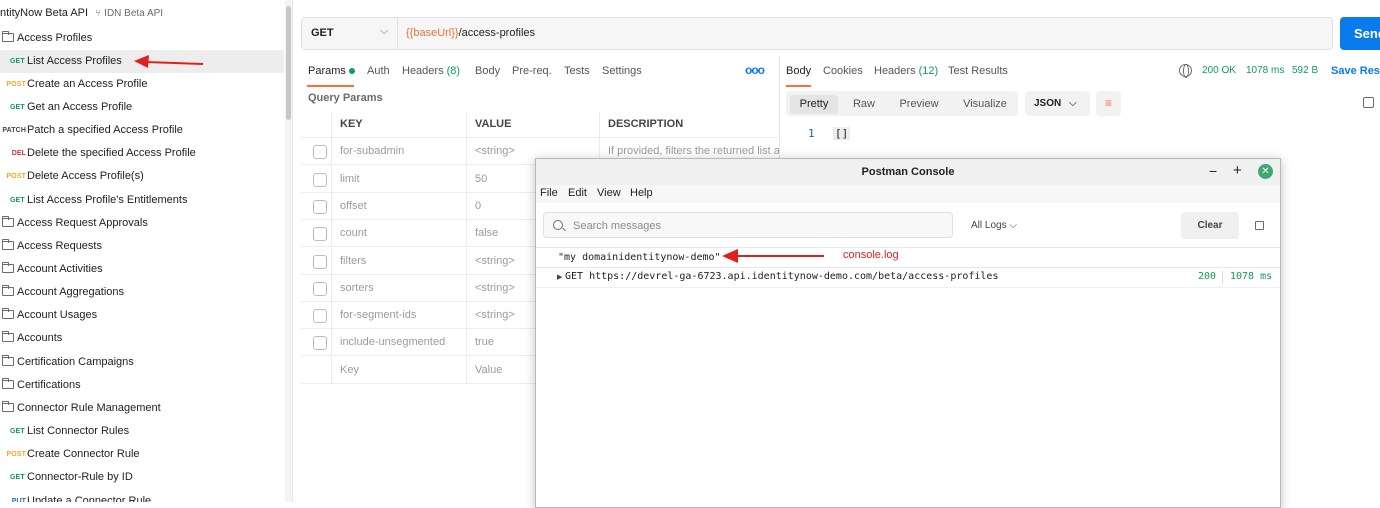 The image size is (1380, 508). I want to click on annotation-arrow-console, so click(773, 256).